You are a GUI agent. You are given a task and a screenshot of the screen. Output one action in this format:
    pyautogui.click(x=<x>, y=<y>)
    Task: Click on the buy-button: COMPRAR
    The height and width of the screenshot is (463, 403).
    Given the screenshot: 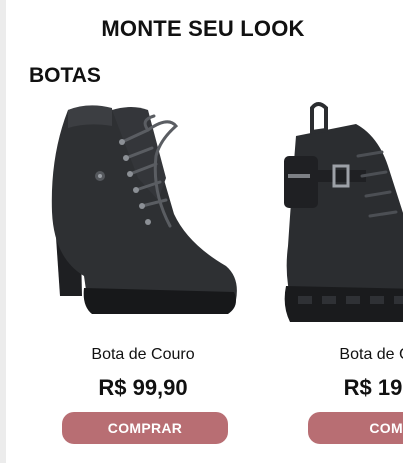 What is the action you would take?
    pyautogui.click(x=145, y=428)
    